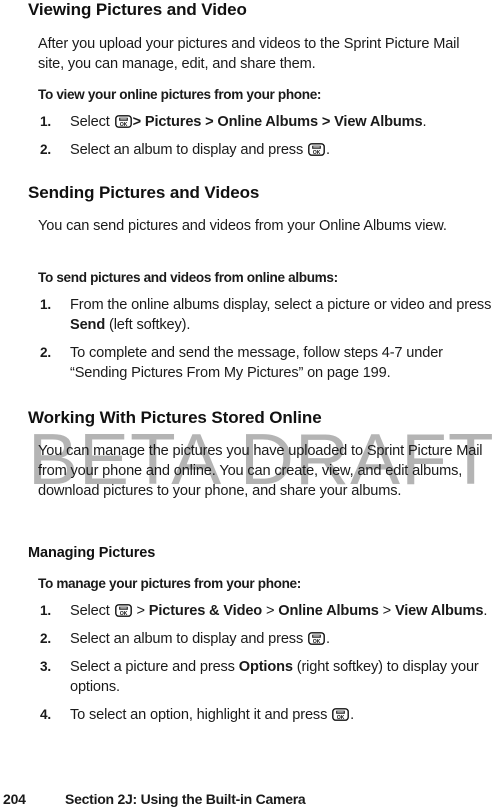  What do you see at coordinates (14, 799) in the screenshot?
I see `footer-page-number: 204` at bounding box center [14, 799].